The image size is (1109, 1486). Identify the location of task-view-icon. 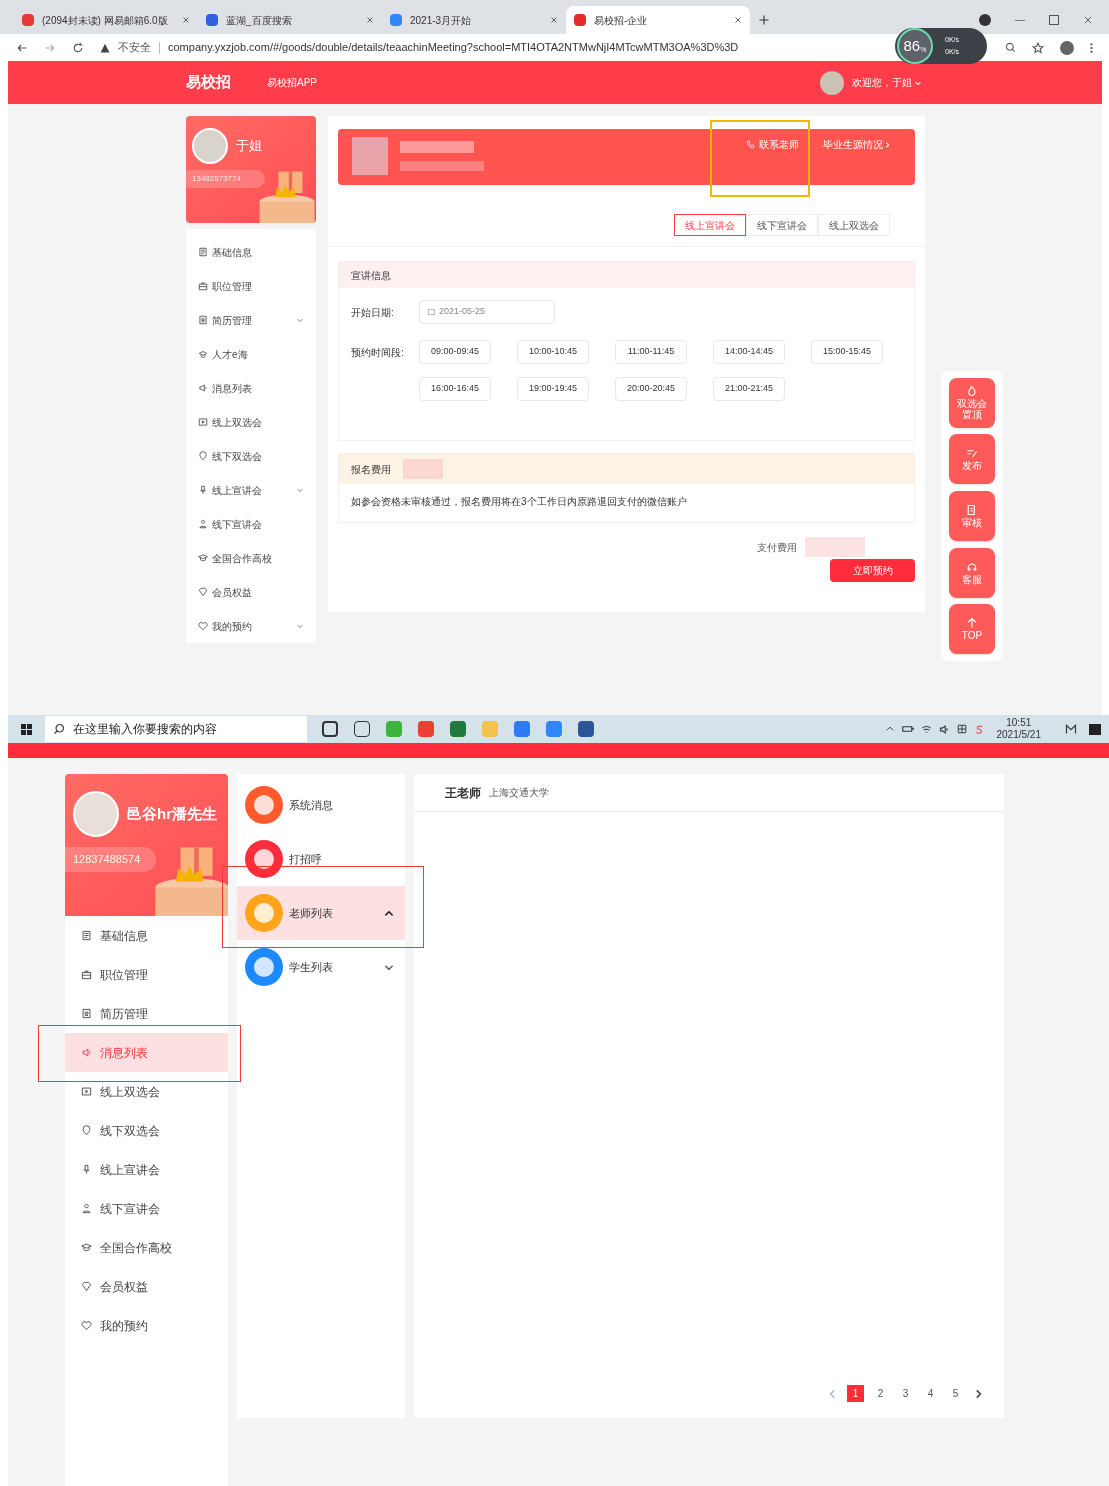
(330, 729).